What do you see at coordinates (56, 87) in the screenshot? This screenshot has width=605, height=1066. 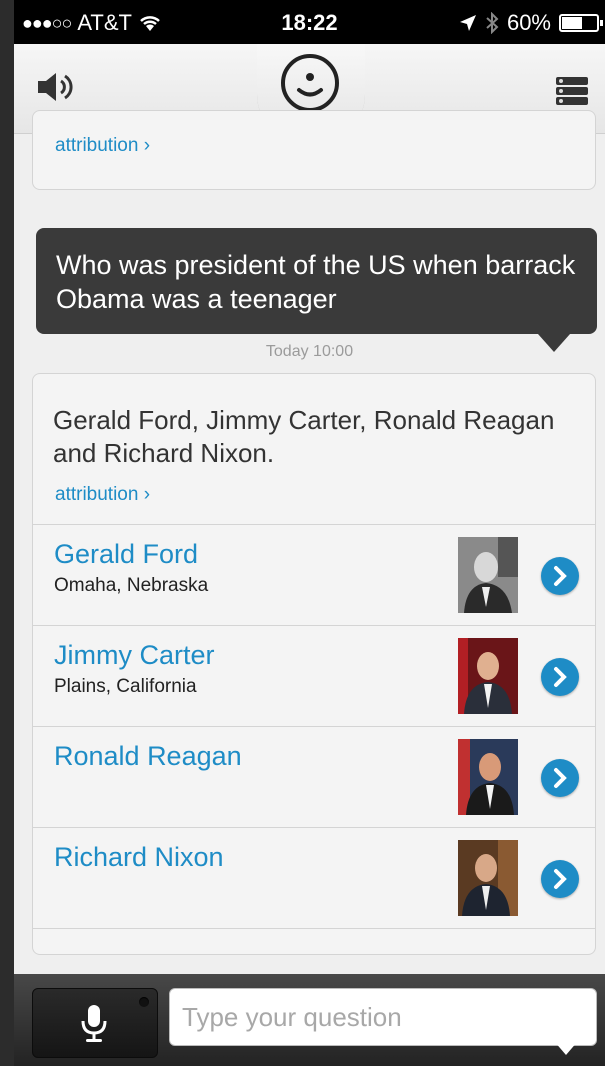 I see `speaker-icon` at bounding box center [56, 87].